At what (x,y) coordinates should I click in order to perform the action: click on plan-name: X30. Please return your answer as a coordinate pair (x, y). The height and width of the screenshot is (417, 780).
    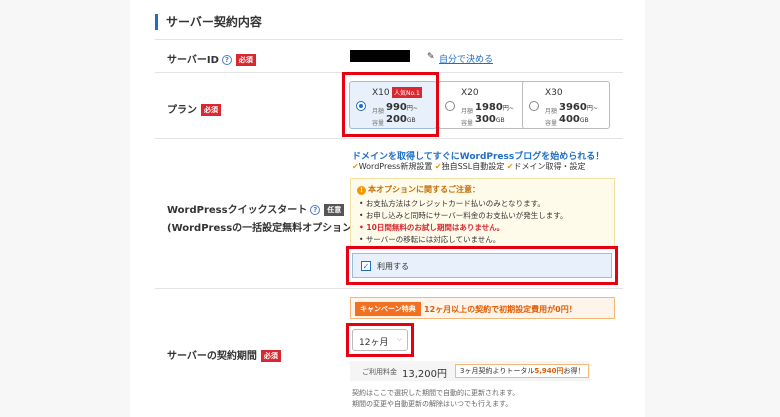
    Looking at the image, I should click on (554, 93).